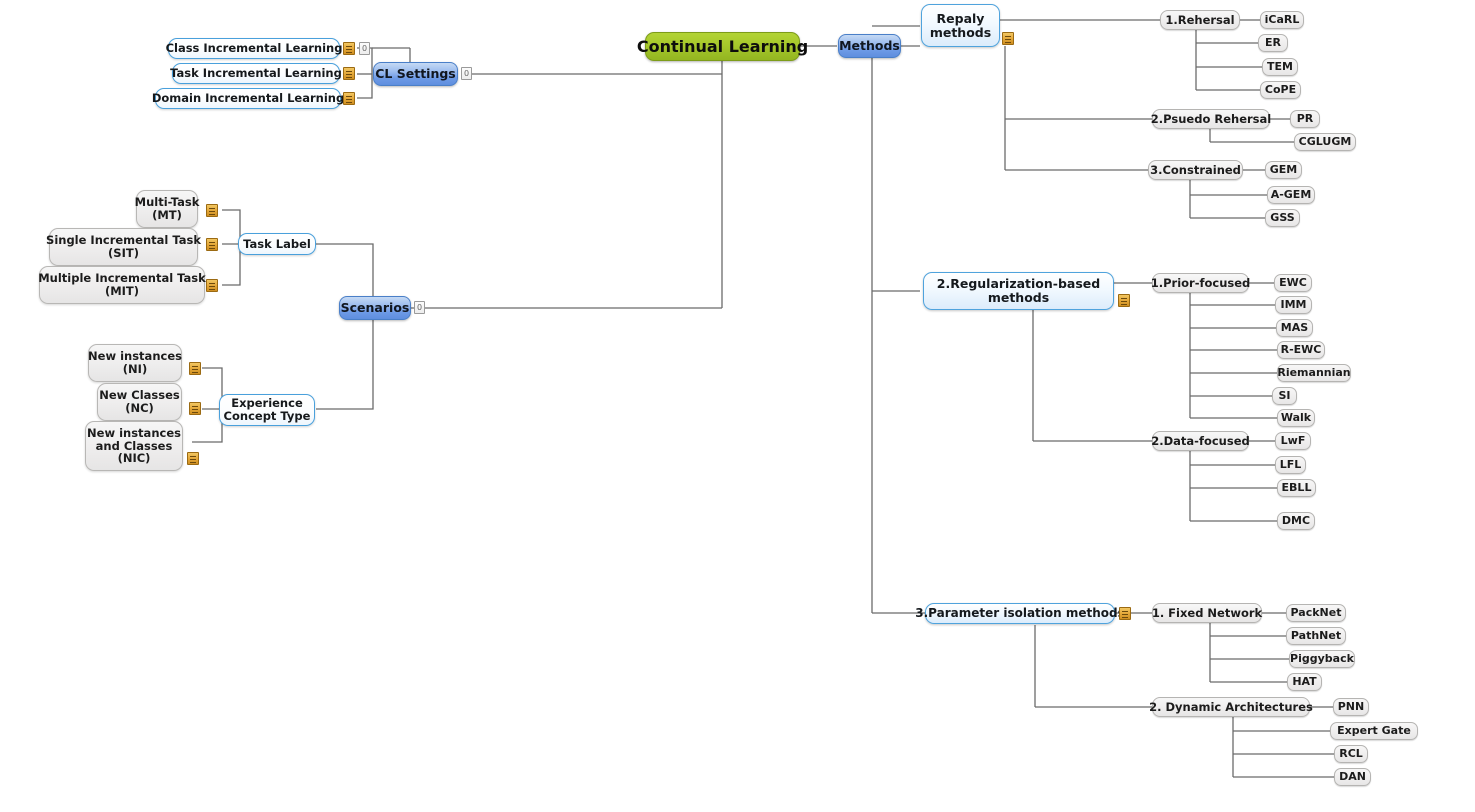 This screenshot has width=1475, height=812. I want to click on leaf-lfl: LFL, so click(1290, 465).